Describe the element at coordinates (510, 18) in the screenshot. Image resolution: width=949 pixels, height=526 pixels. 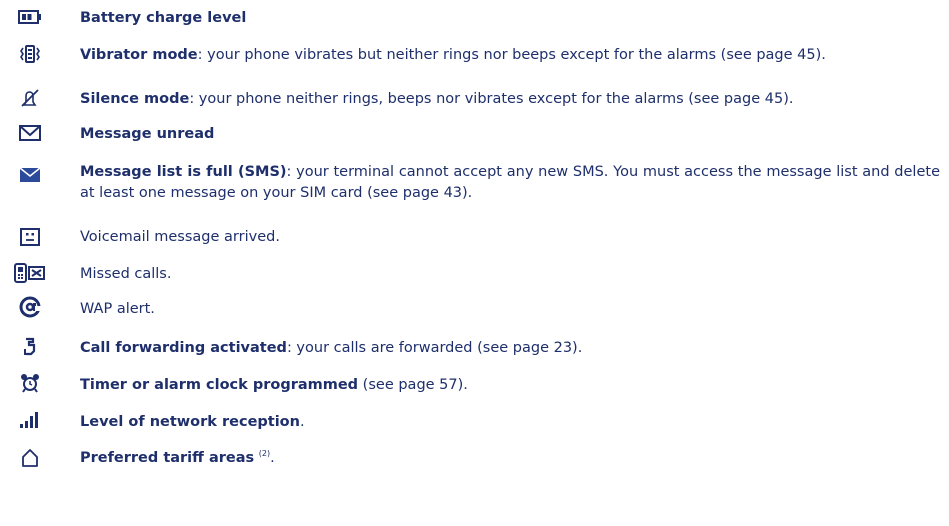
I see `entry-text: Battery charge level` at that location.